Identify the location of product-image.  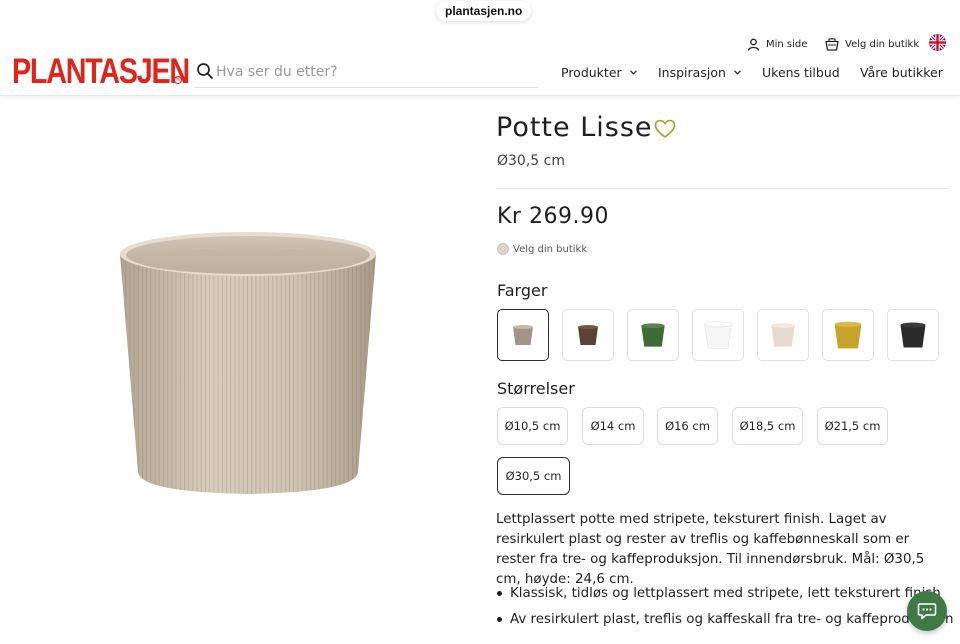
(250, 360).